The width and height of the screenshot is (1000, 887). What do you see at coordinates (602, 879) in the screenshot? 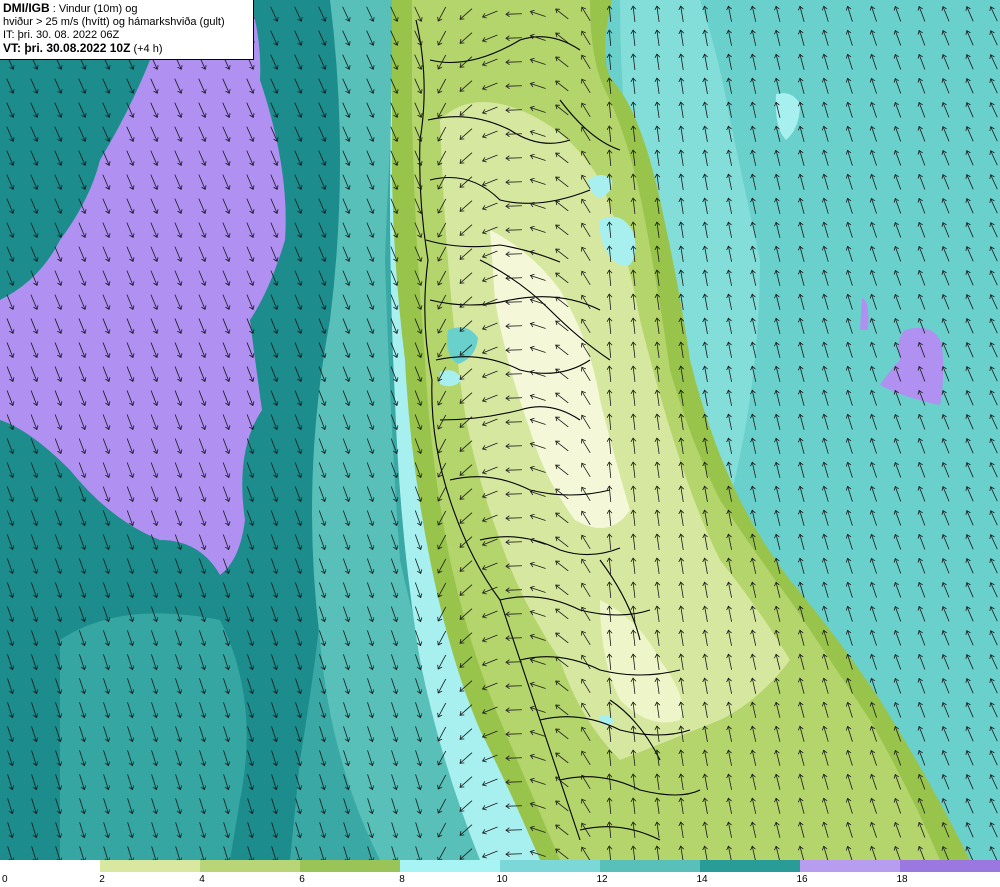
I see `scale-tick-label: 12` at bounding box center [602, 879].